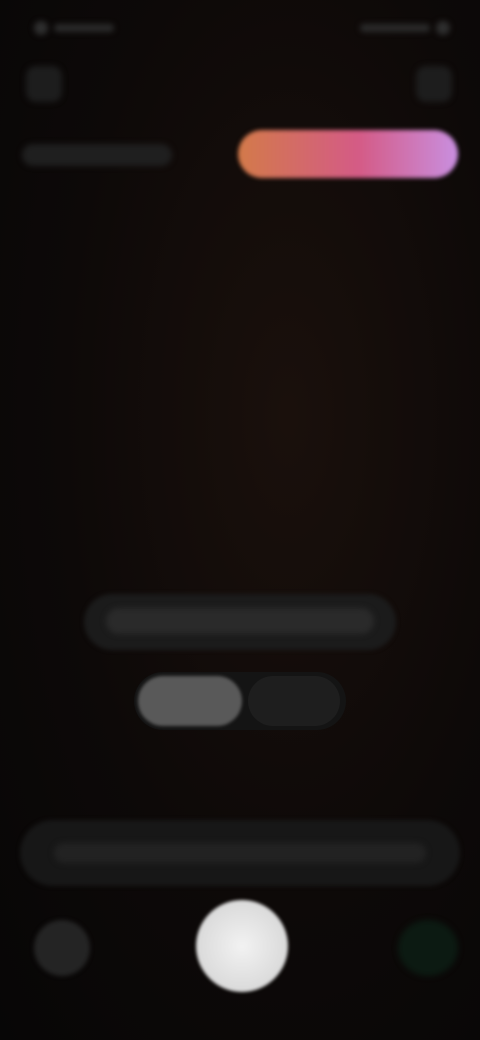  Describe the element at coordinates (41, 28) in the screenshot. I see `signal-icon` at that location.